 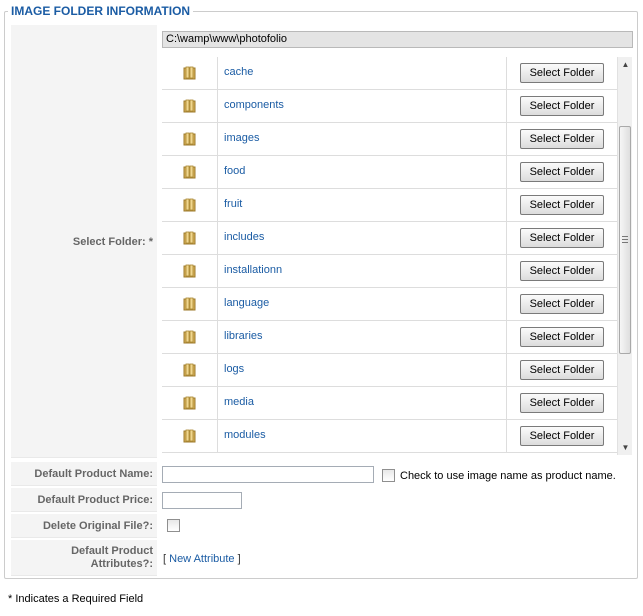 I want to click on attributes-label-line2: Attributes?:, so click(x=121, y=564).